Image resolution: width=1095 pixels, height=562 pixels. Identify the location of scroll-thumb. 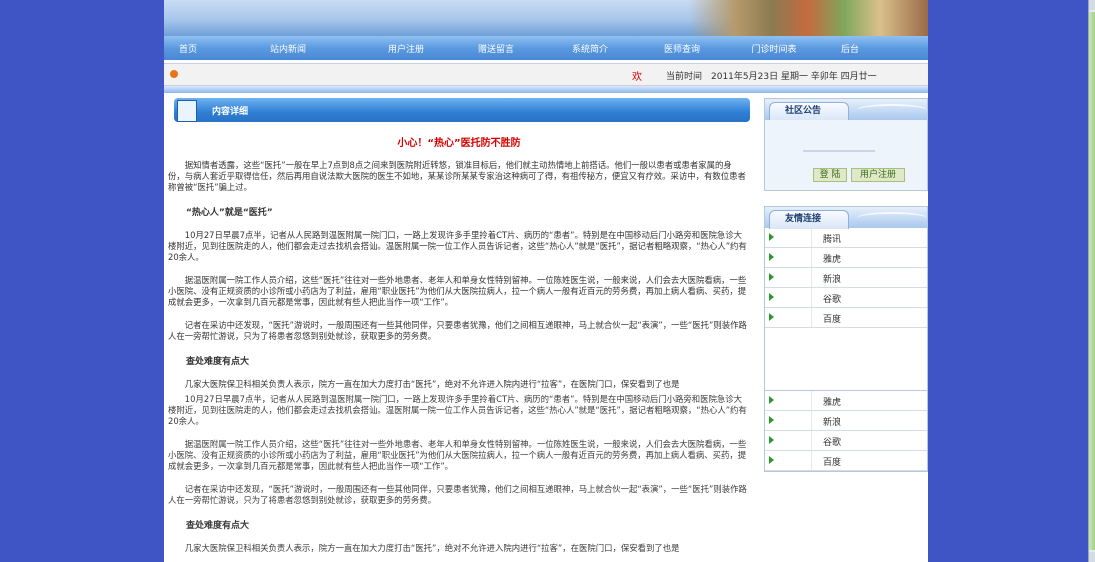
(1092, 281).